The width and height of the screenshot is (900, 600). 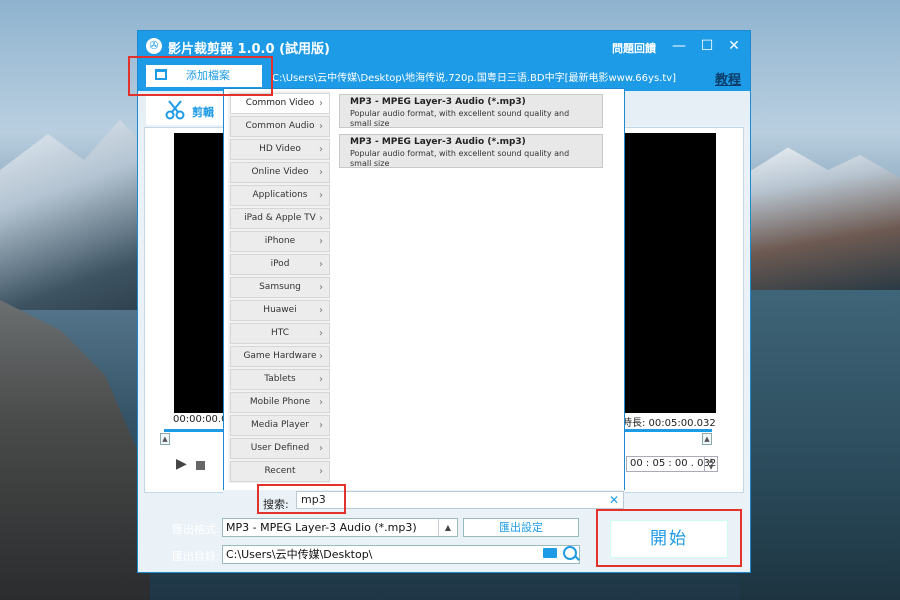 I want to click on output-settings-button: 匯出設定, so click(x=521, y=527).